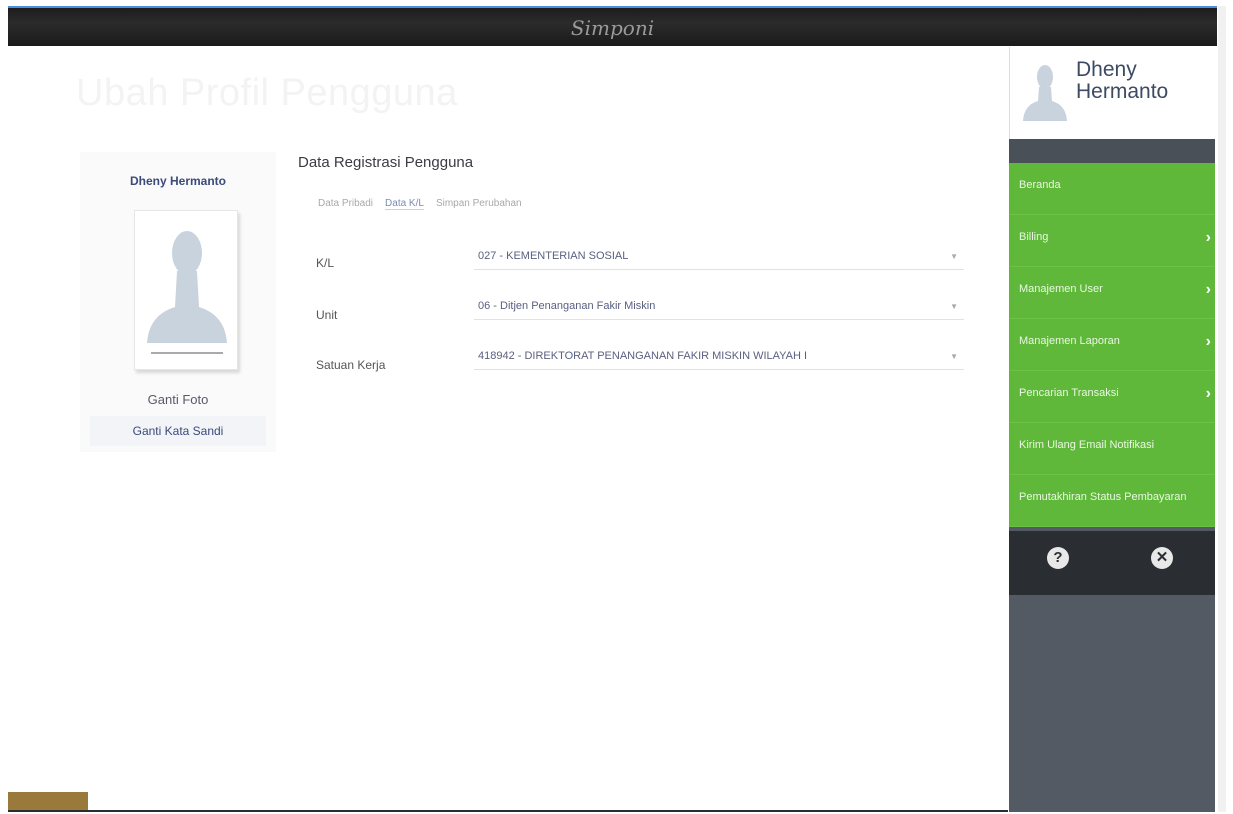  I want to click on vertical-scrollbar, so click(1222, 409).